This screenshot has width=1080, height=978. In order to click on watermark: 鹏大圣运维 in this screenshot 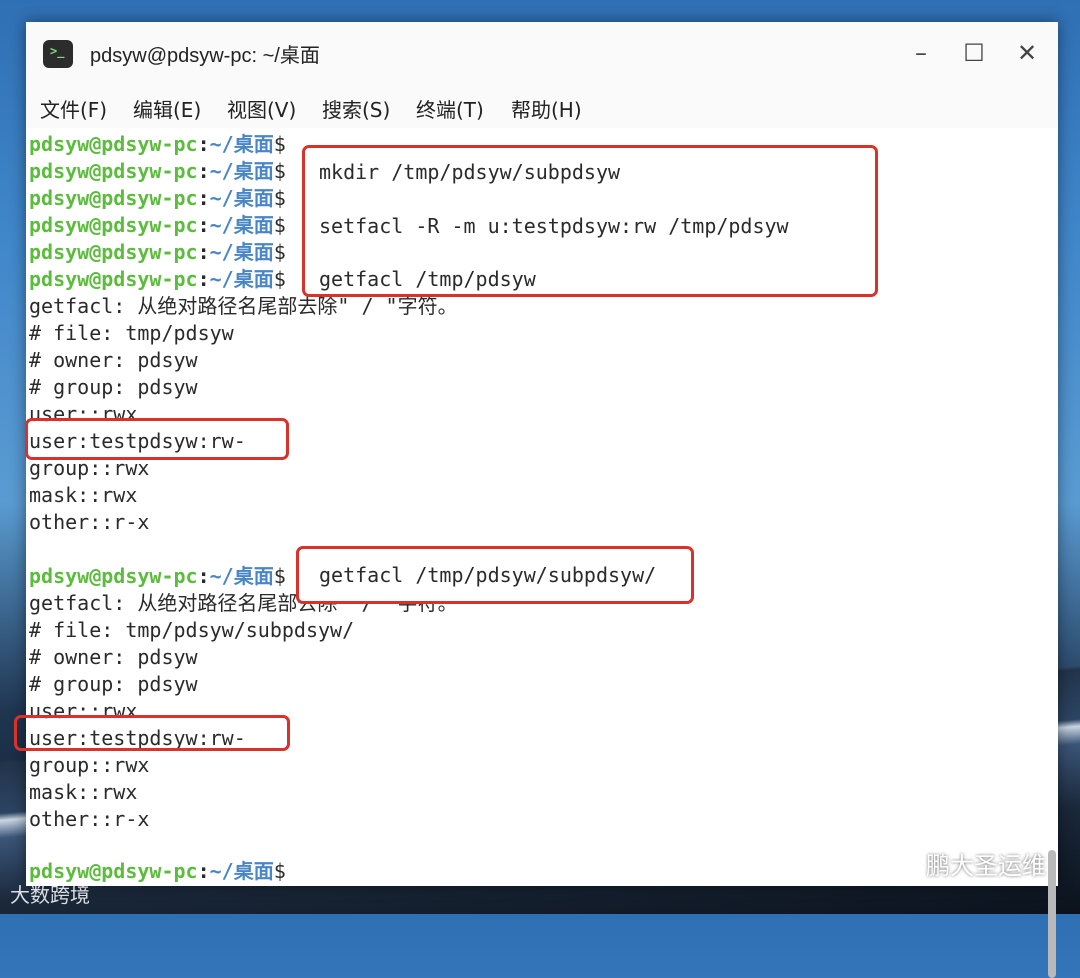, I will do `click(961, 864)`.